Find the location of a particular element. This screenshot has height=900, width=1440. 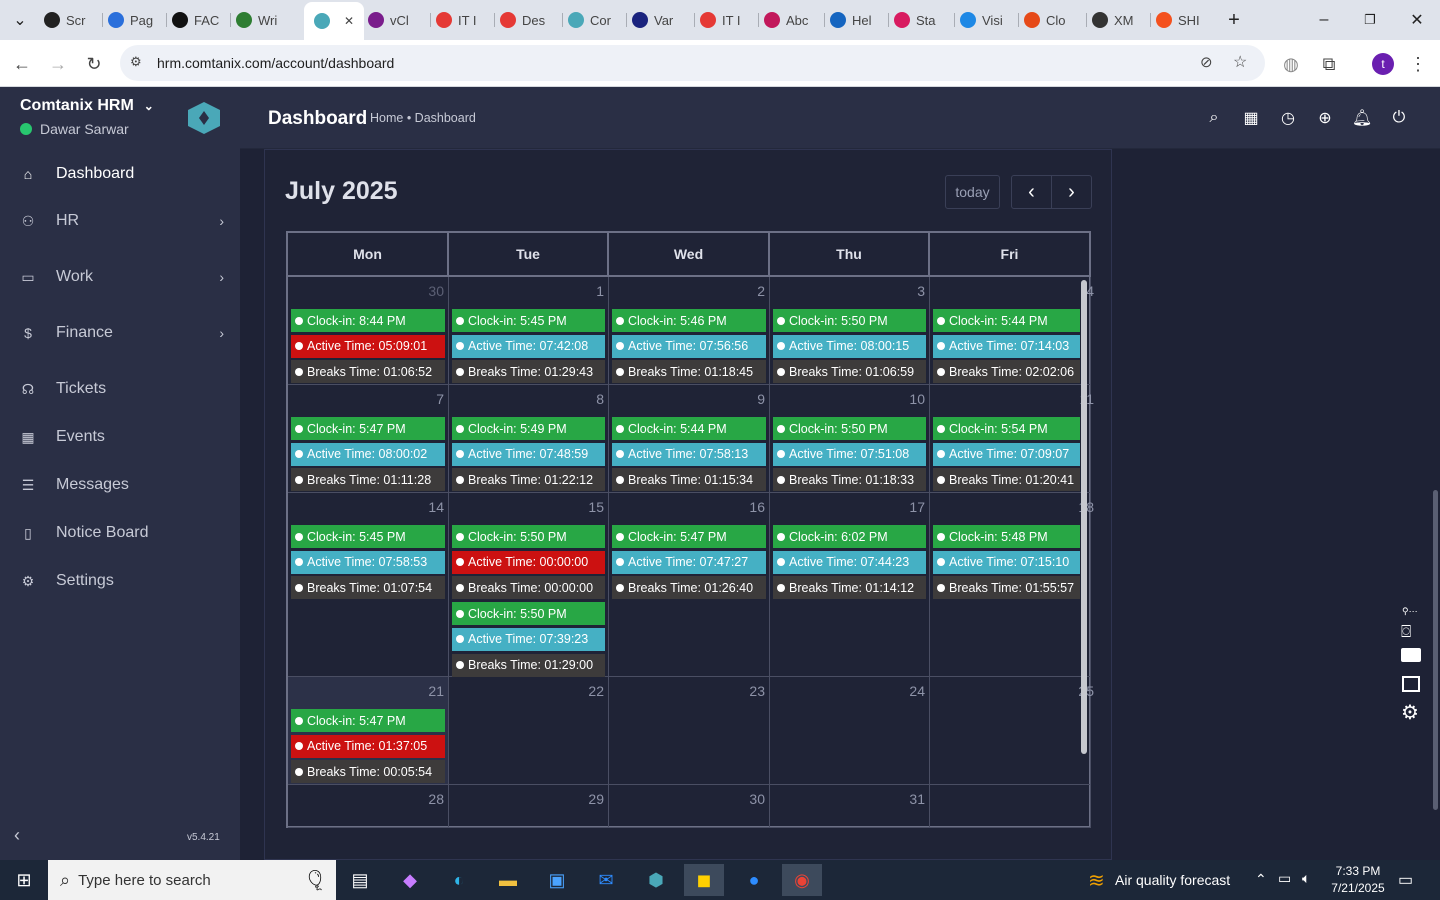

attendance-event: Breaks Time: 00:05:54 is located at coordinates (368, 772).